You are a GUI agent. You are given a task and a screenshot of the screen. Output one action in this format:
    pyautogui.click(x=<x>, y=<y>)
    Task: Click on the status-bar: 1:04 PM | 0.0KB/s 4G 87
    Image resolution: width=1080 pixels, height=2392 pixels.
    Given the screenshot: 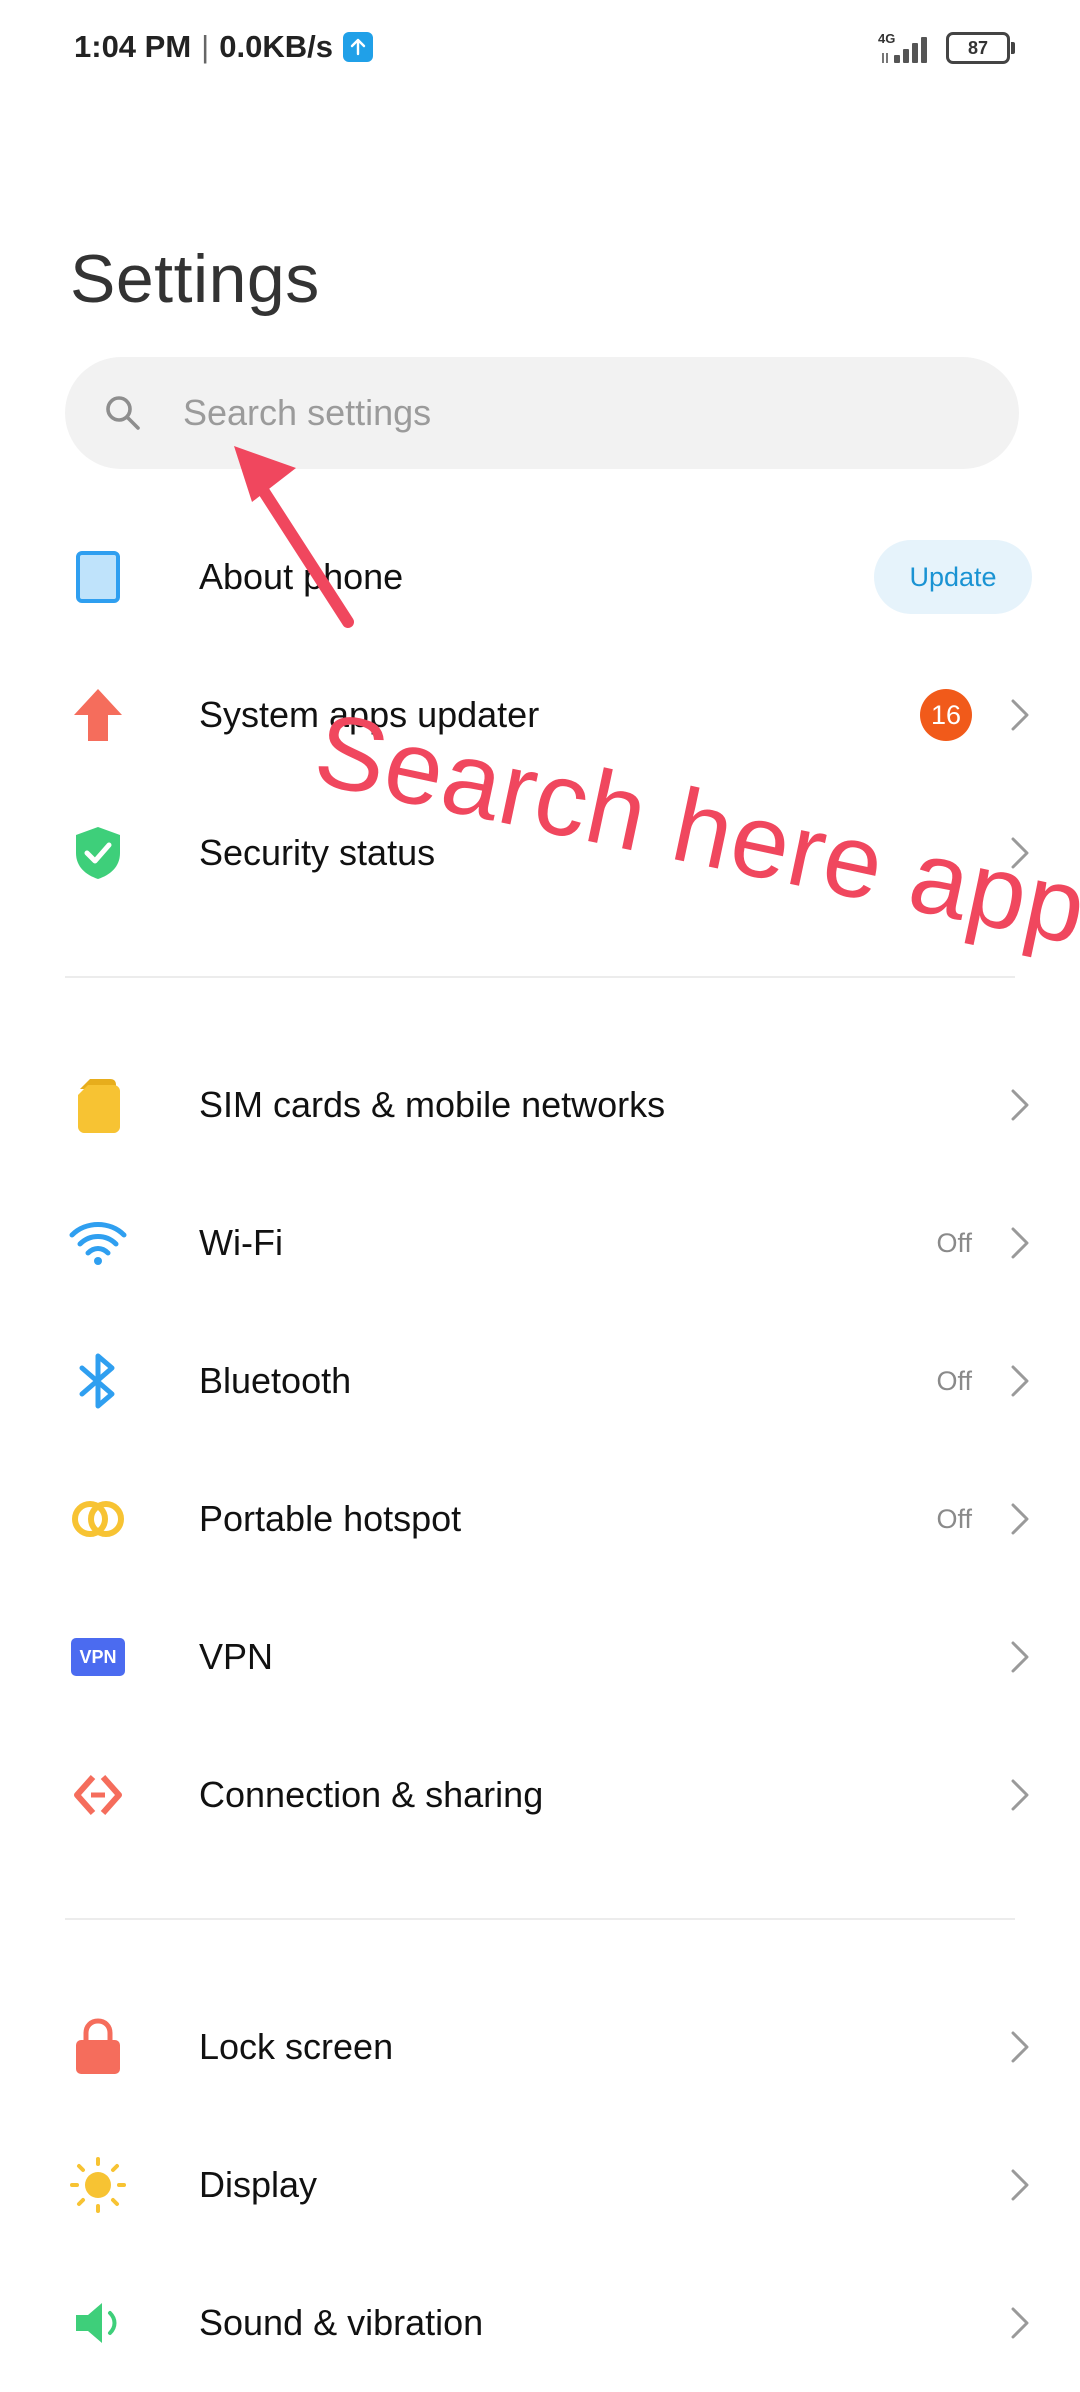 What is the action you would take?
    pyautogui.click(x=540, y=46)
    